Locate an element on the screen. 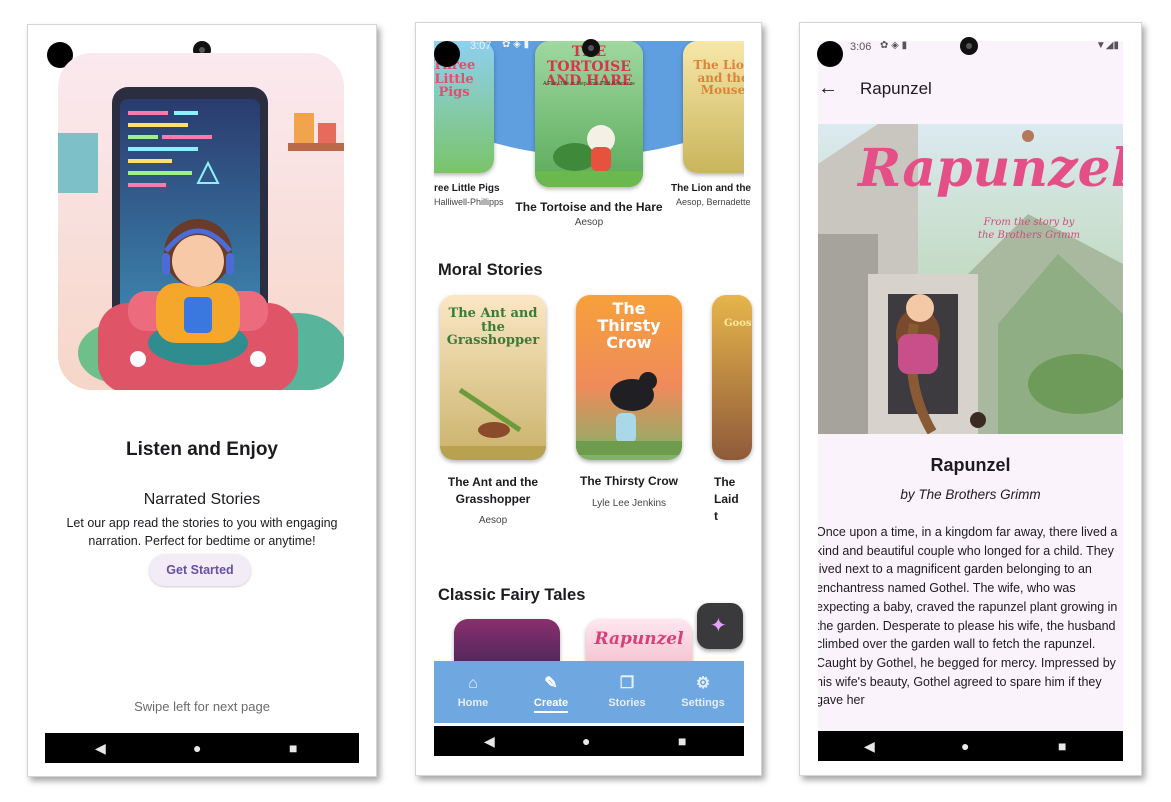 The width and height of the screenshot is (1171, 802). swipe-hint: Swipe left for next page is located at coordinates (202, 706).